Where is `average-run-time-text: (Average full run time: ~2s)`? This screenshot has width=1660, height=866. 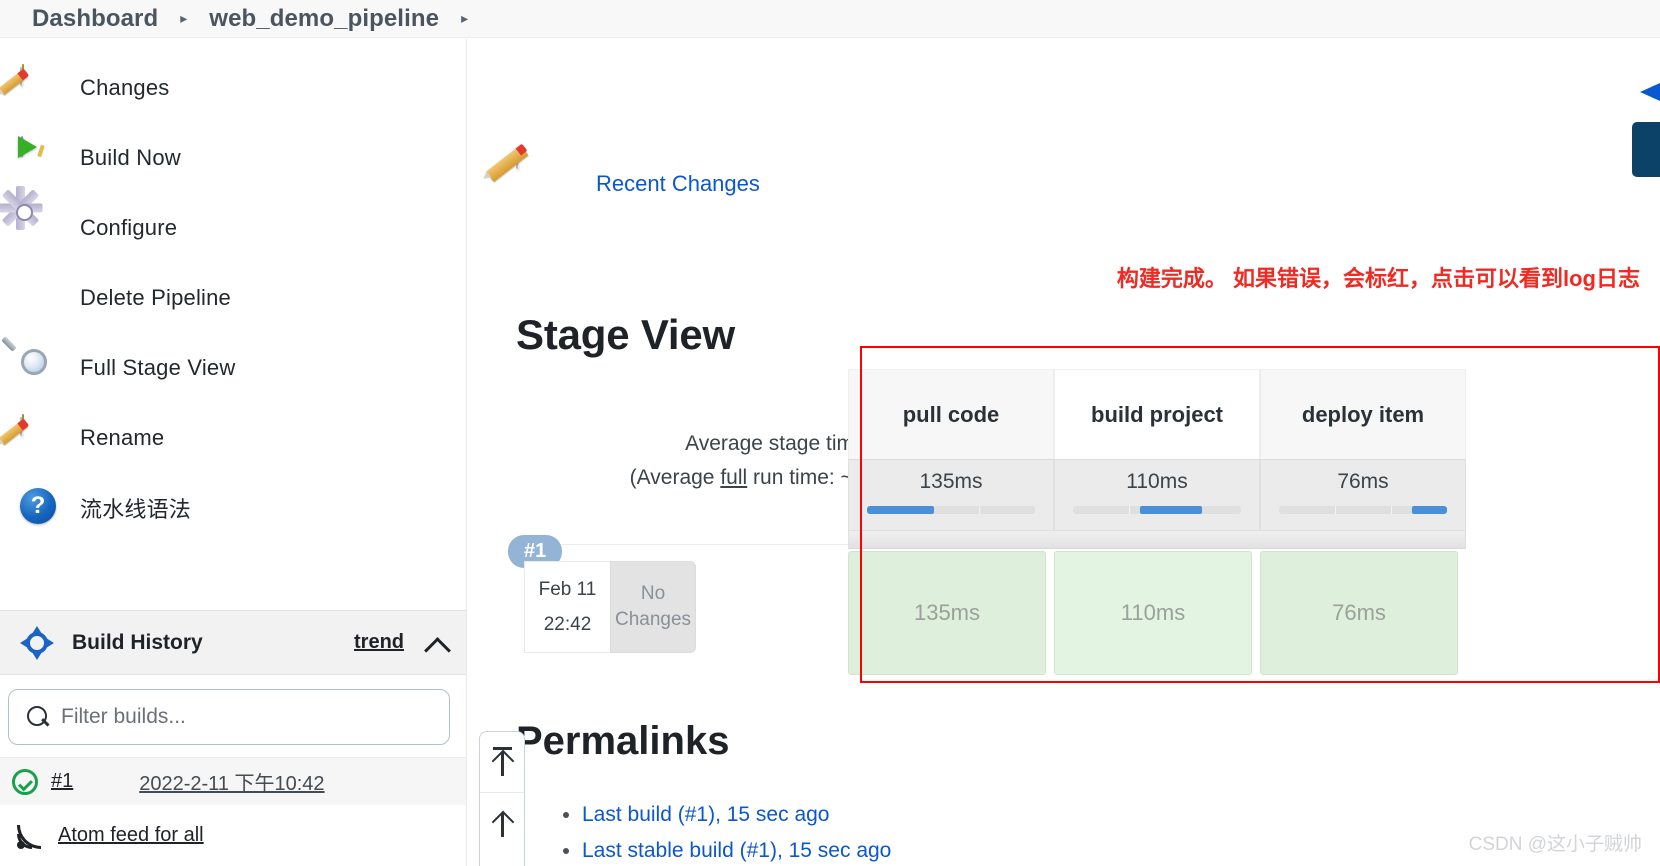
average-run-time-text: (Average full run time: ~2s) is located at coordinates (675, 478).